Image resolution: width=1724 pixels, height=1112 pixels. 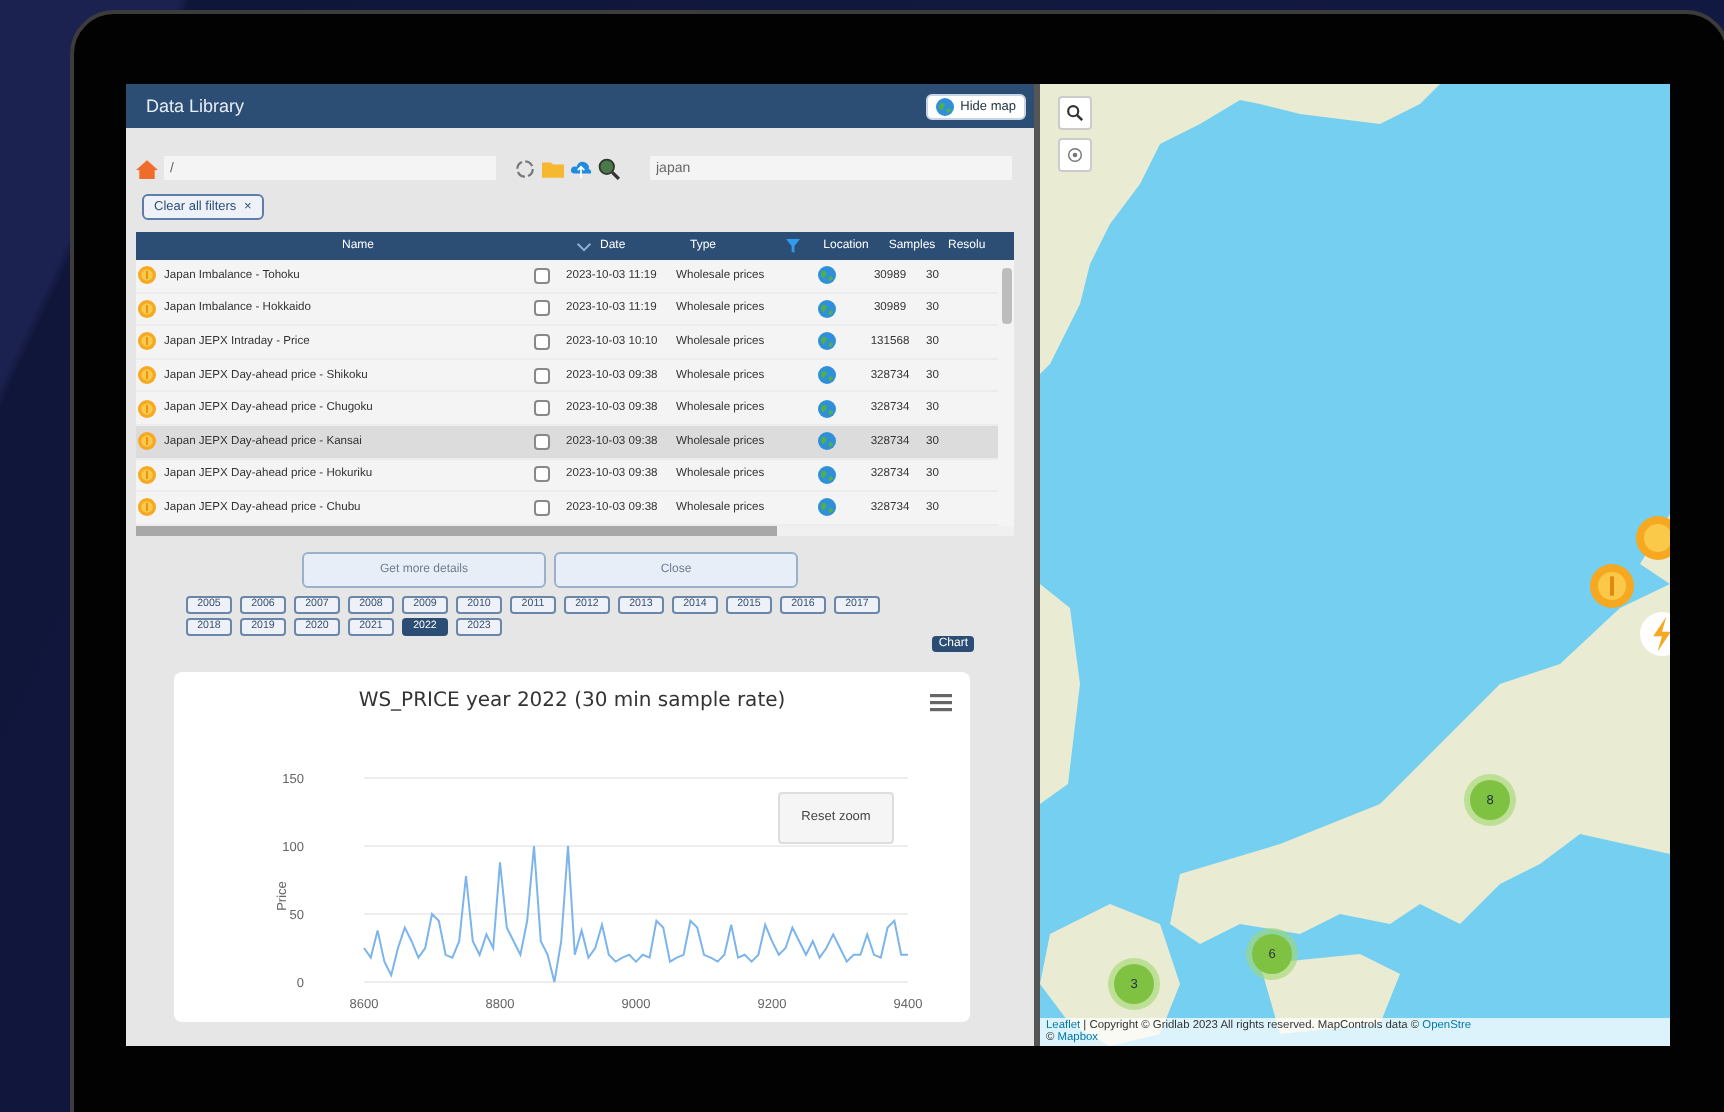 What do you see at coordinates (572, 700) in the screenshot?
I see `chart-title: WS_PRICE year 2022 (30 min sample rate)` at bounding box center [572, 700].